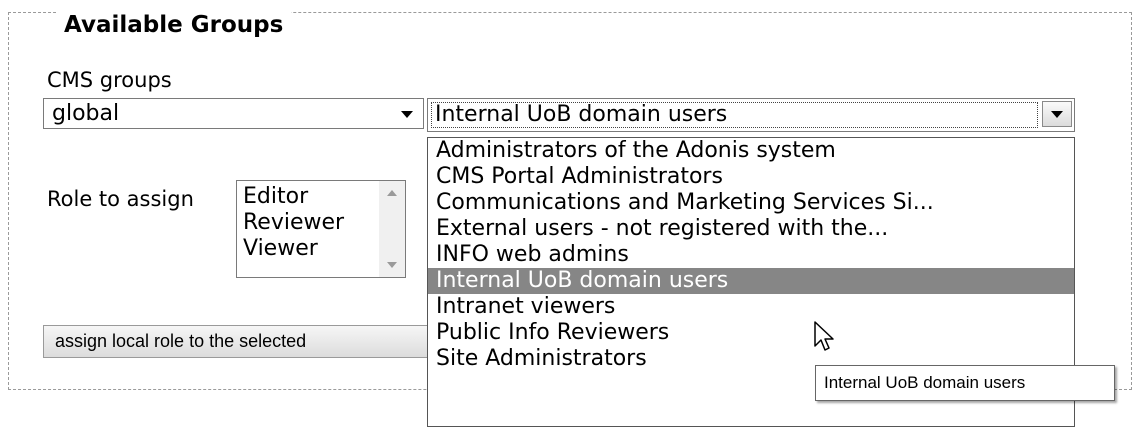 Image resolution: width=1143 pixels, height=427 pixels. I want to click on group-option: INFO web admins, so click(751, 255).